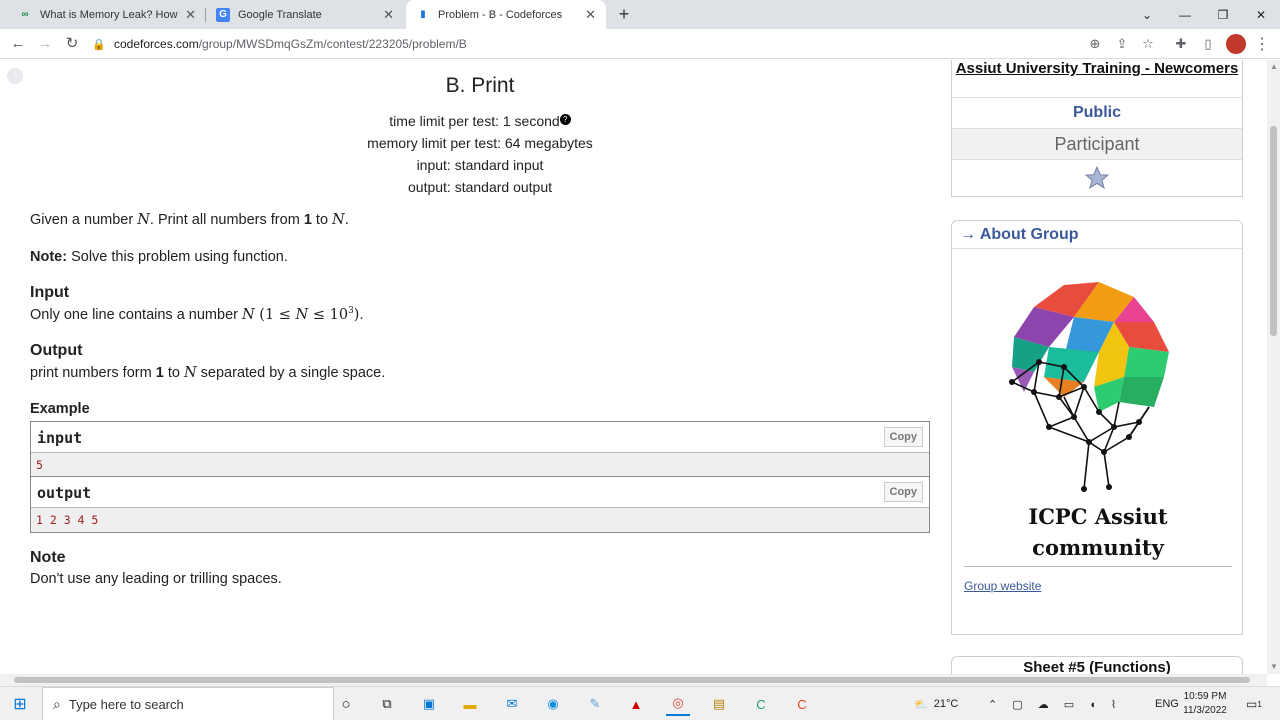 This screenshot has width=1280, height=720. I want to click on codeforces-icon: ▮, so click(423, 14).